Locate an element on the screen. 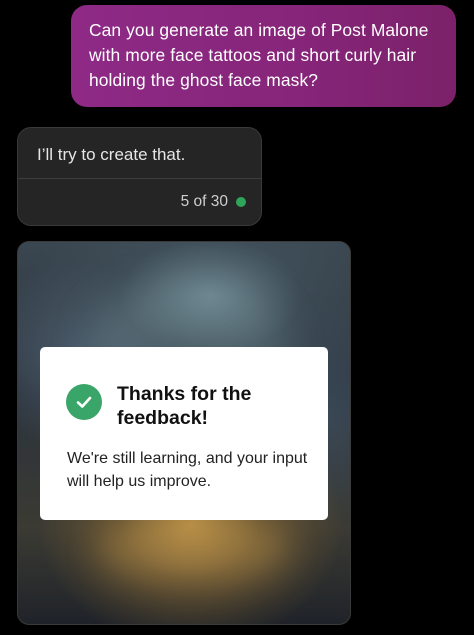 The height and width of the screenshot is (635, 474). message-counter: 5 of 30 is located at coordinates (213, 202).